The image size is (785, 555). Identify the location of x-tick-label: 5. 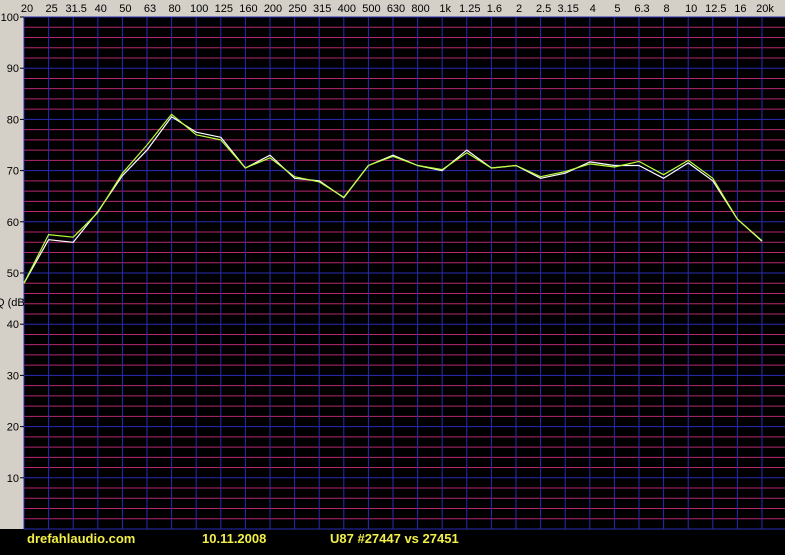
(617, 9).